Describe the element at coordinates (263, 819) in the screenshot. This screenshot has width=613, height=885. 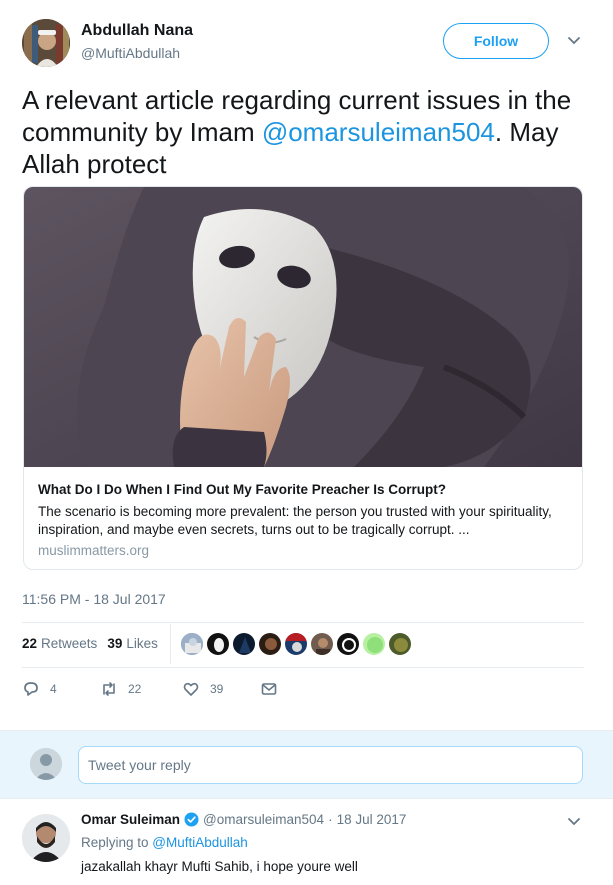
I see `reply-author-handle: @omarsuleiman504` at that location.